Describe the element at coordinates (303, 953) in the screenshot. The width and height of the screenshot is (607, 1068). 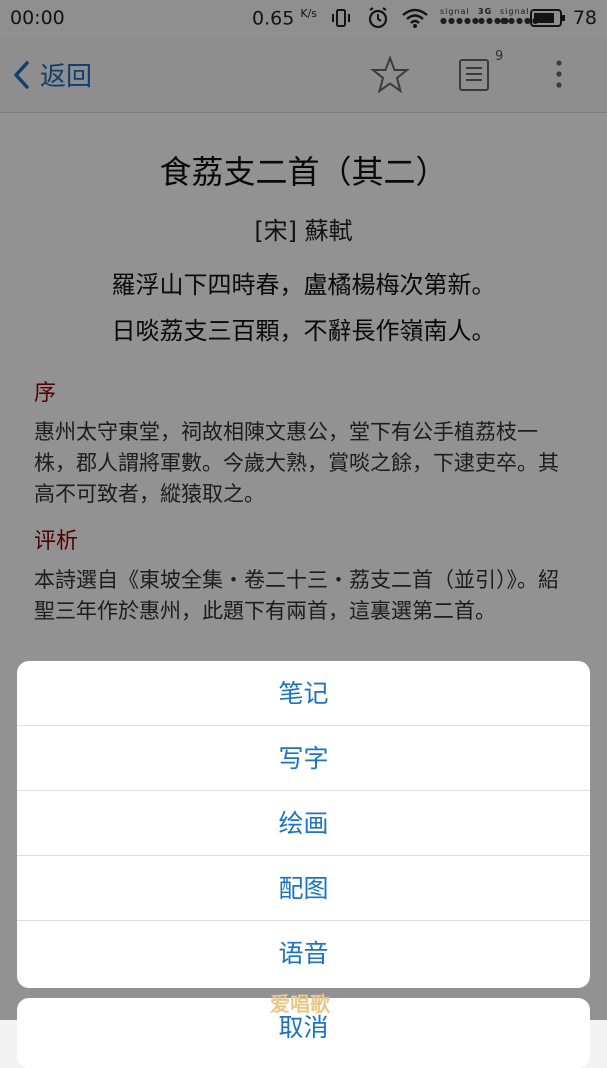
I see `action-voice: 语音` at that location.